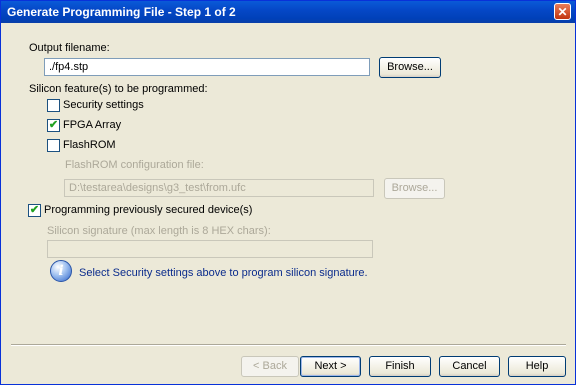 Image resolution: width=576 pixels, height=385 pixels. Describe the element at coordinates (134, 165) in the screenshot. I see `flashrom-config-label: FlashROM configuration file:` at that location.